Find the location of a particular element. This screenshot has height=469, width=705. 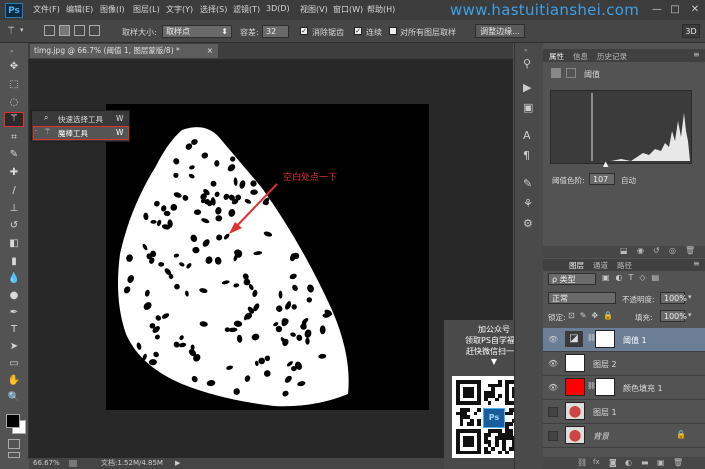

sample-all-layers-checkbox is located at coordinates (393, 31).